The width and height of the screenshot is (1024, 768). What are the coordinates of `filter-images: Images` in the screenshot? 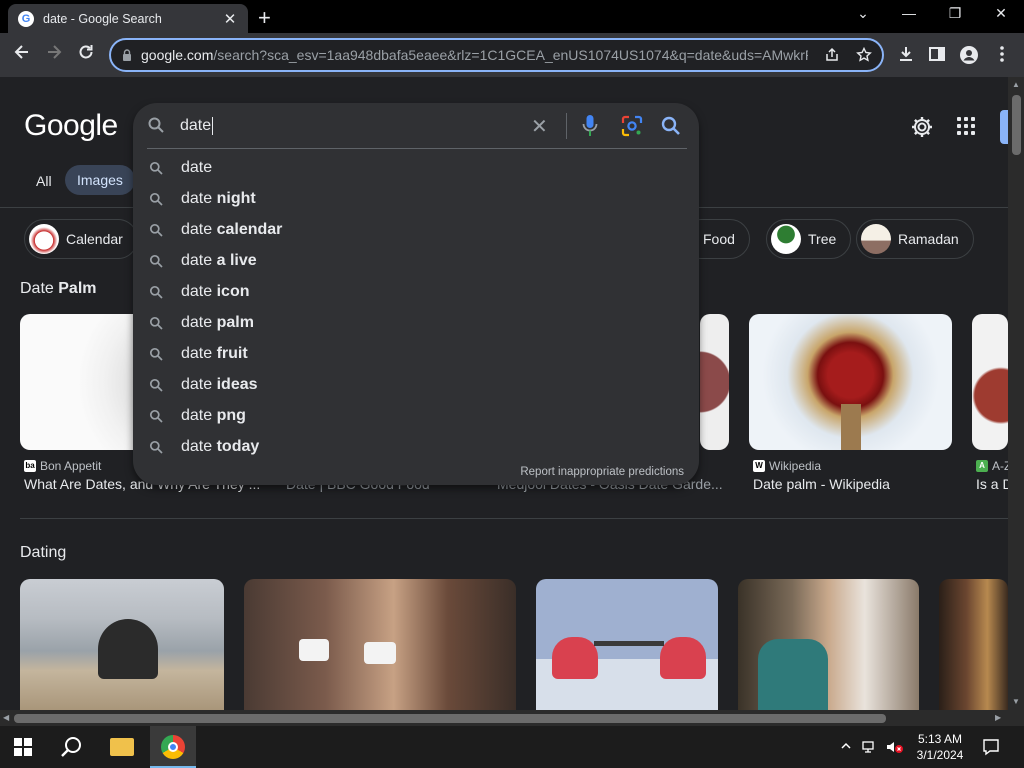 It's located at (100, 180).